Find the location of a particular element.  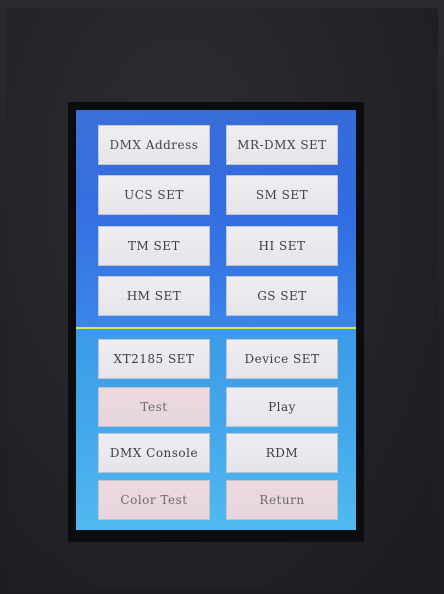

dmx-console-button: DMX Console is located at coordinates (154, 453).